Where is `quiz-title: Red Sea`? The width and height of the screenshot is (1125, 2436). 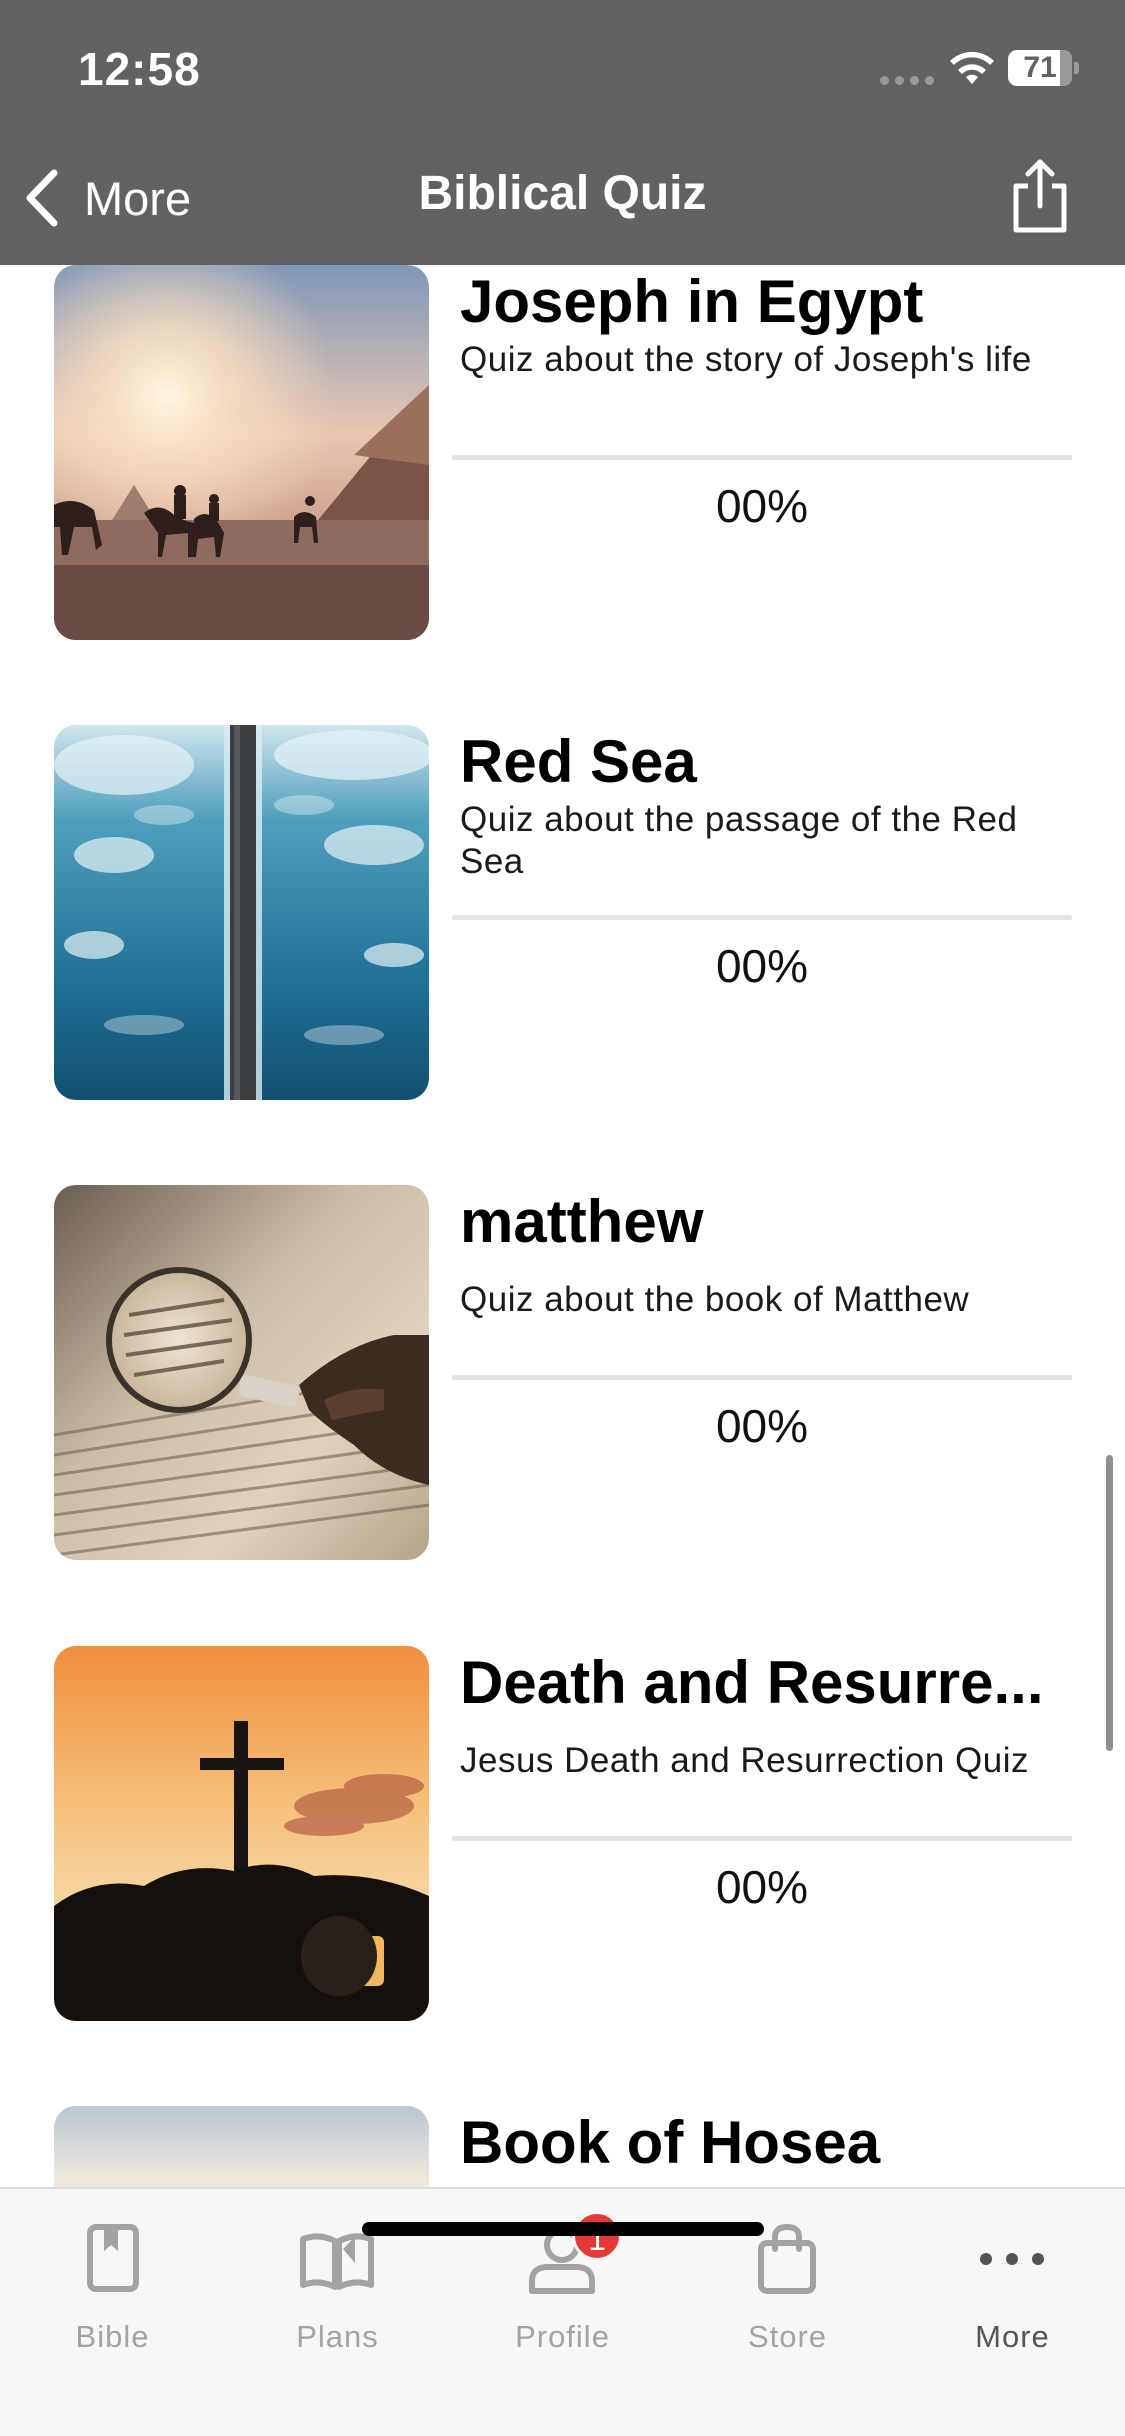 quiz-title: Red Sea is located at coordinates (578, 761).